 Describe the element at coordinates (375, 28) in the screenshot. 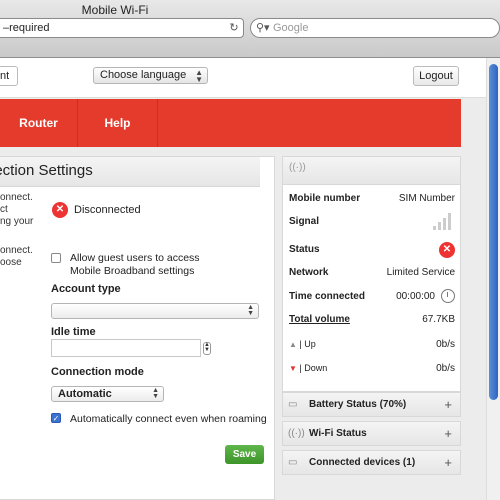

I see `search-input: ⚲▾ Google` at that location.